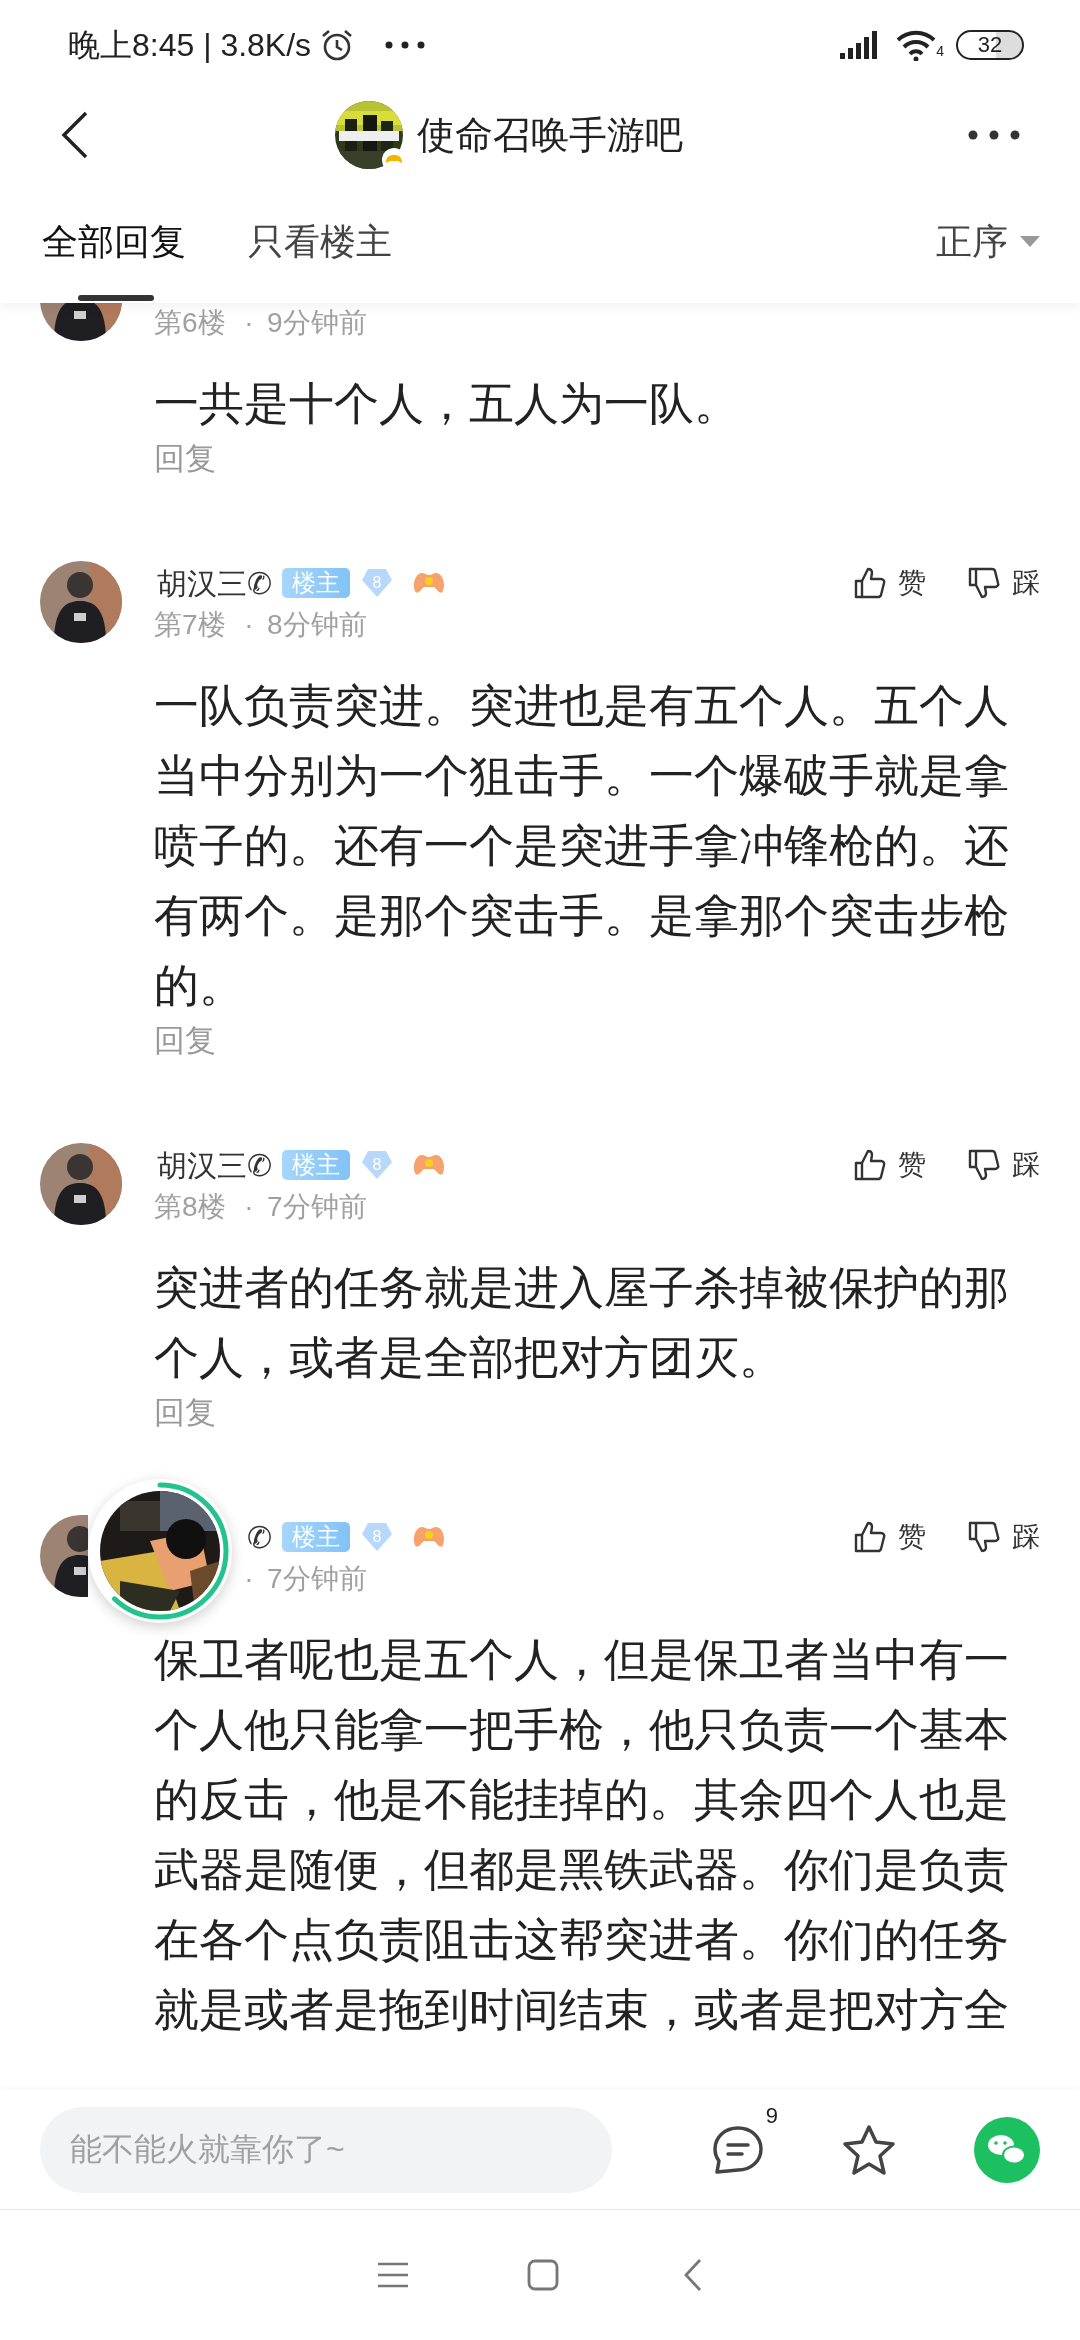 Image resolution: width=1080 pixels, height=2340 pixels. What do you see at coordinates (114, 241) in the screenshot?
I see `tab: 全部回复` at bounding box center [114, 241].